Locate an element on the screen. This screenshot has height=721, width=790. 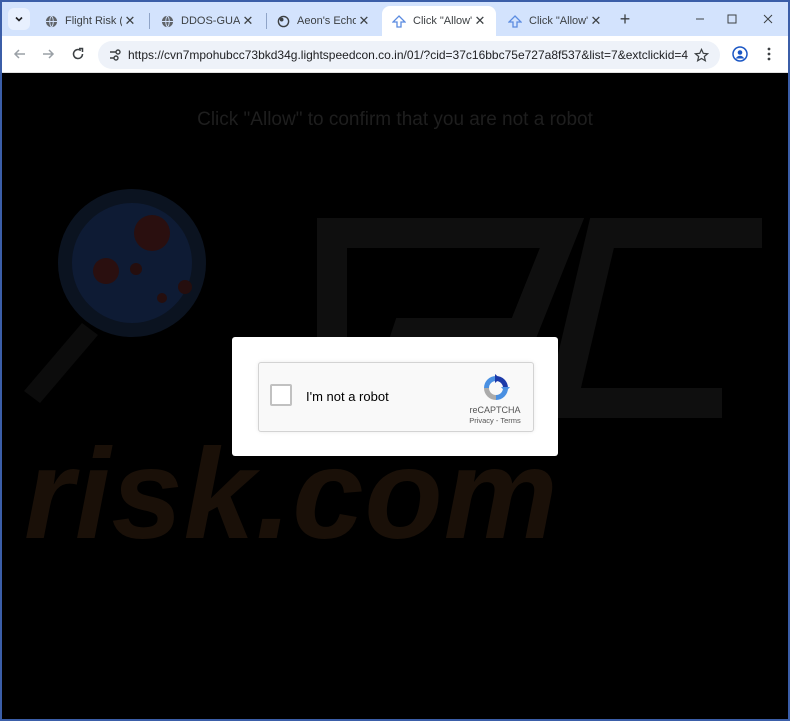
tab-title: Flight Risk (20 is located at coordinates (93, 21).